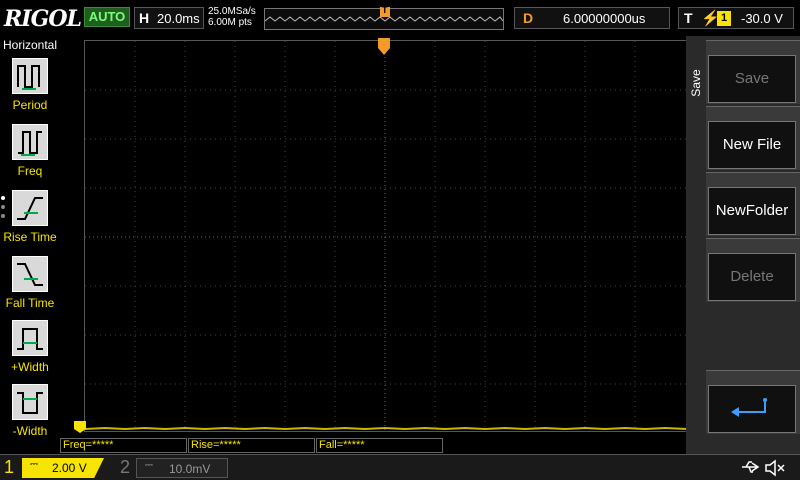  Describe the element at coordinates (30, 105) in the screenshot. I see `measure-item-label: Period` at that location.